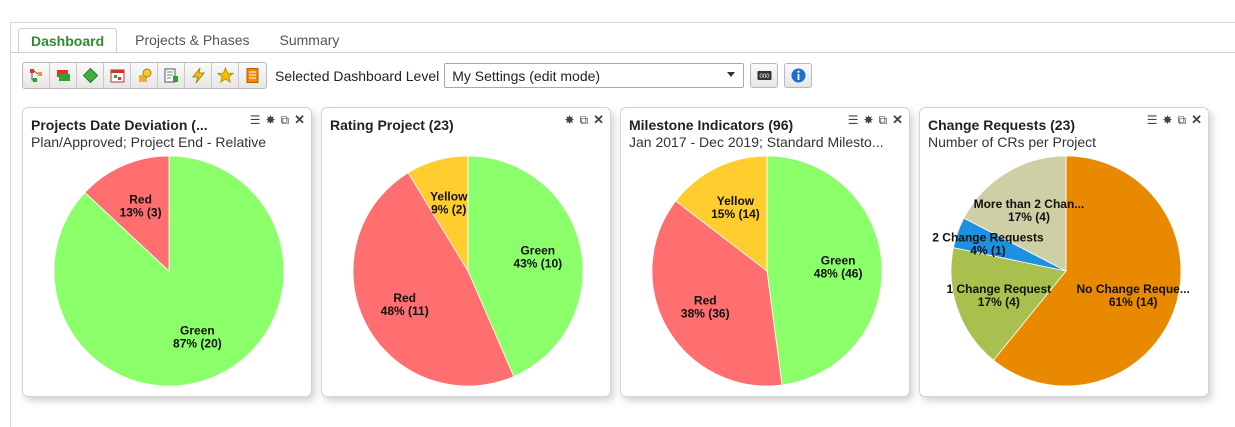  I want to click on lightning-icon, so click(198, 75).